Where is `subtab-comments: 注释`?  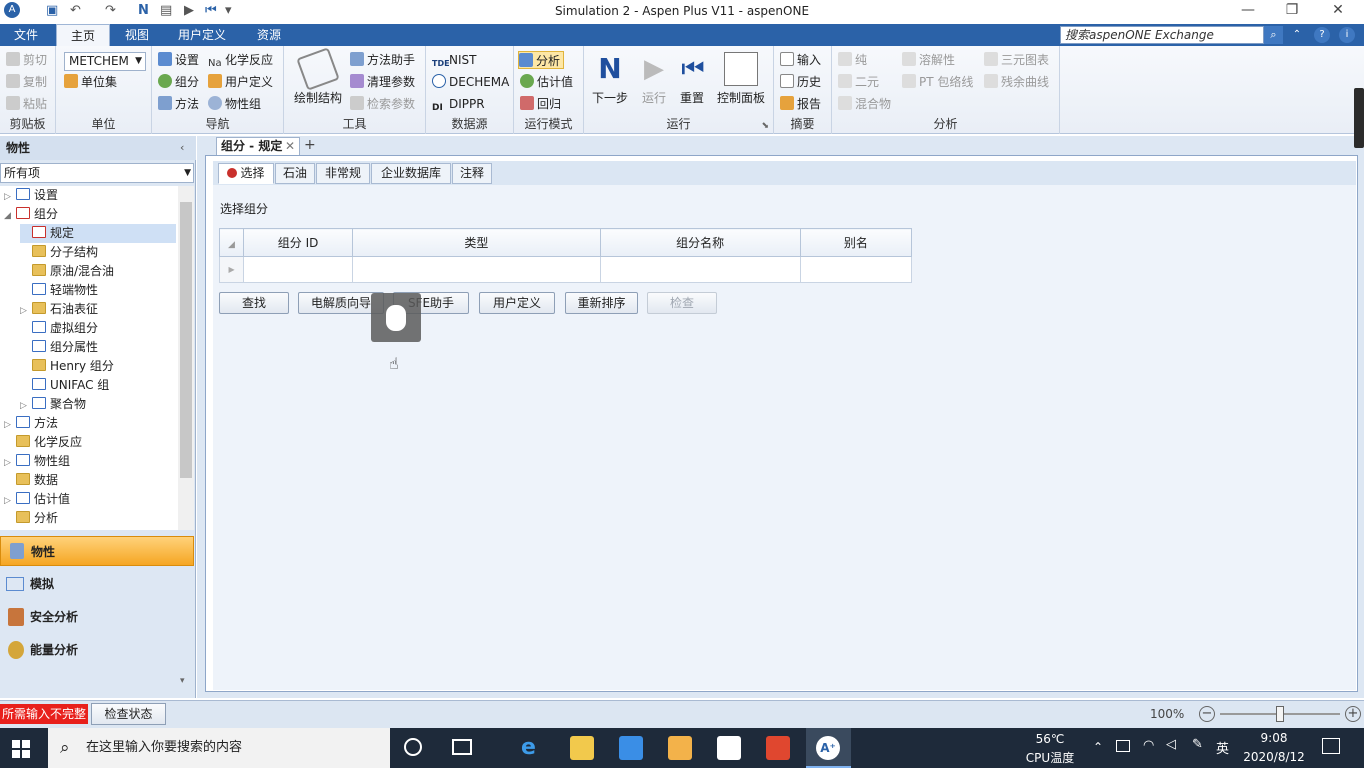 subtab-comments: 注释 is located at coordinates (472, 173).